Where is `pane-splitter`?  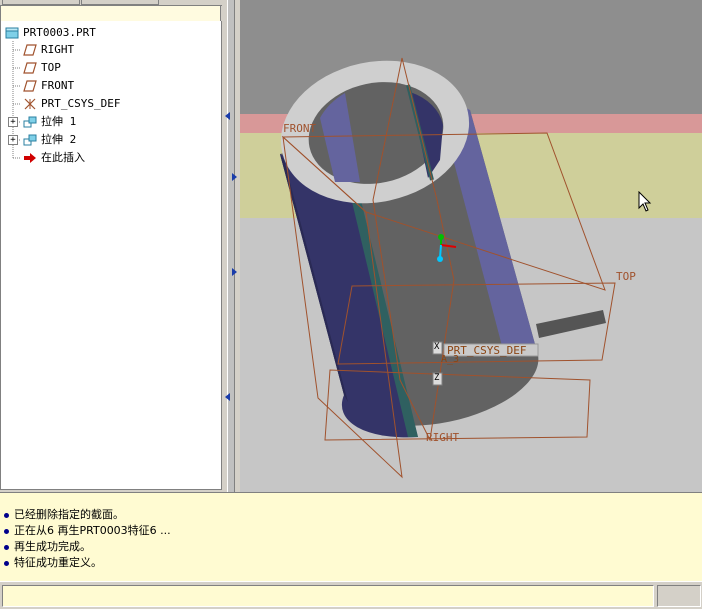
pane-splitter is located at coordinates (231, 246).